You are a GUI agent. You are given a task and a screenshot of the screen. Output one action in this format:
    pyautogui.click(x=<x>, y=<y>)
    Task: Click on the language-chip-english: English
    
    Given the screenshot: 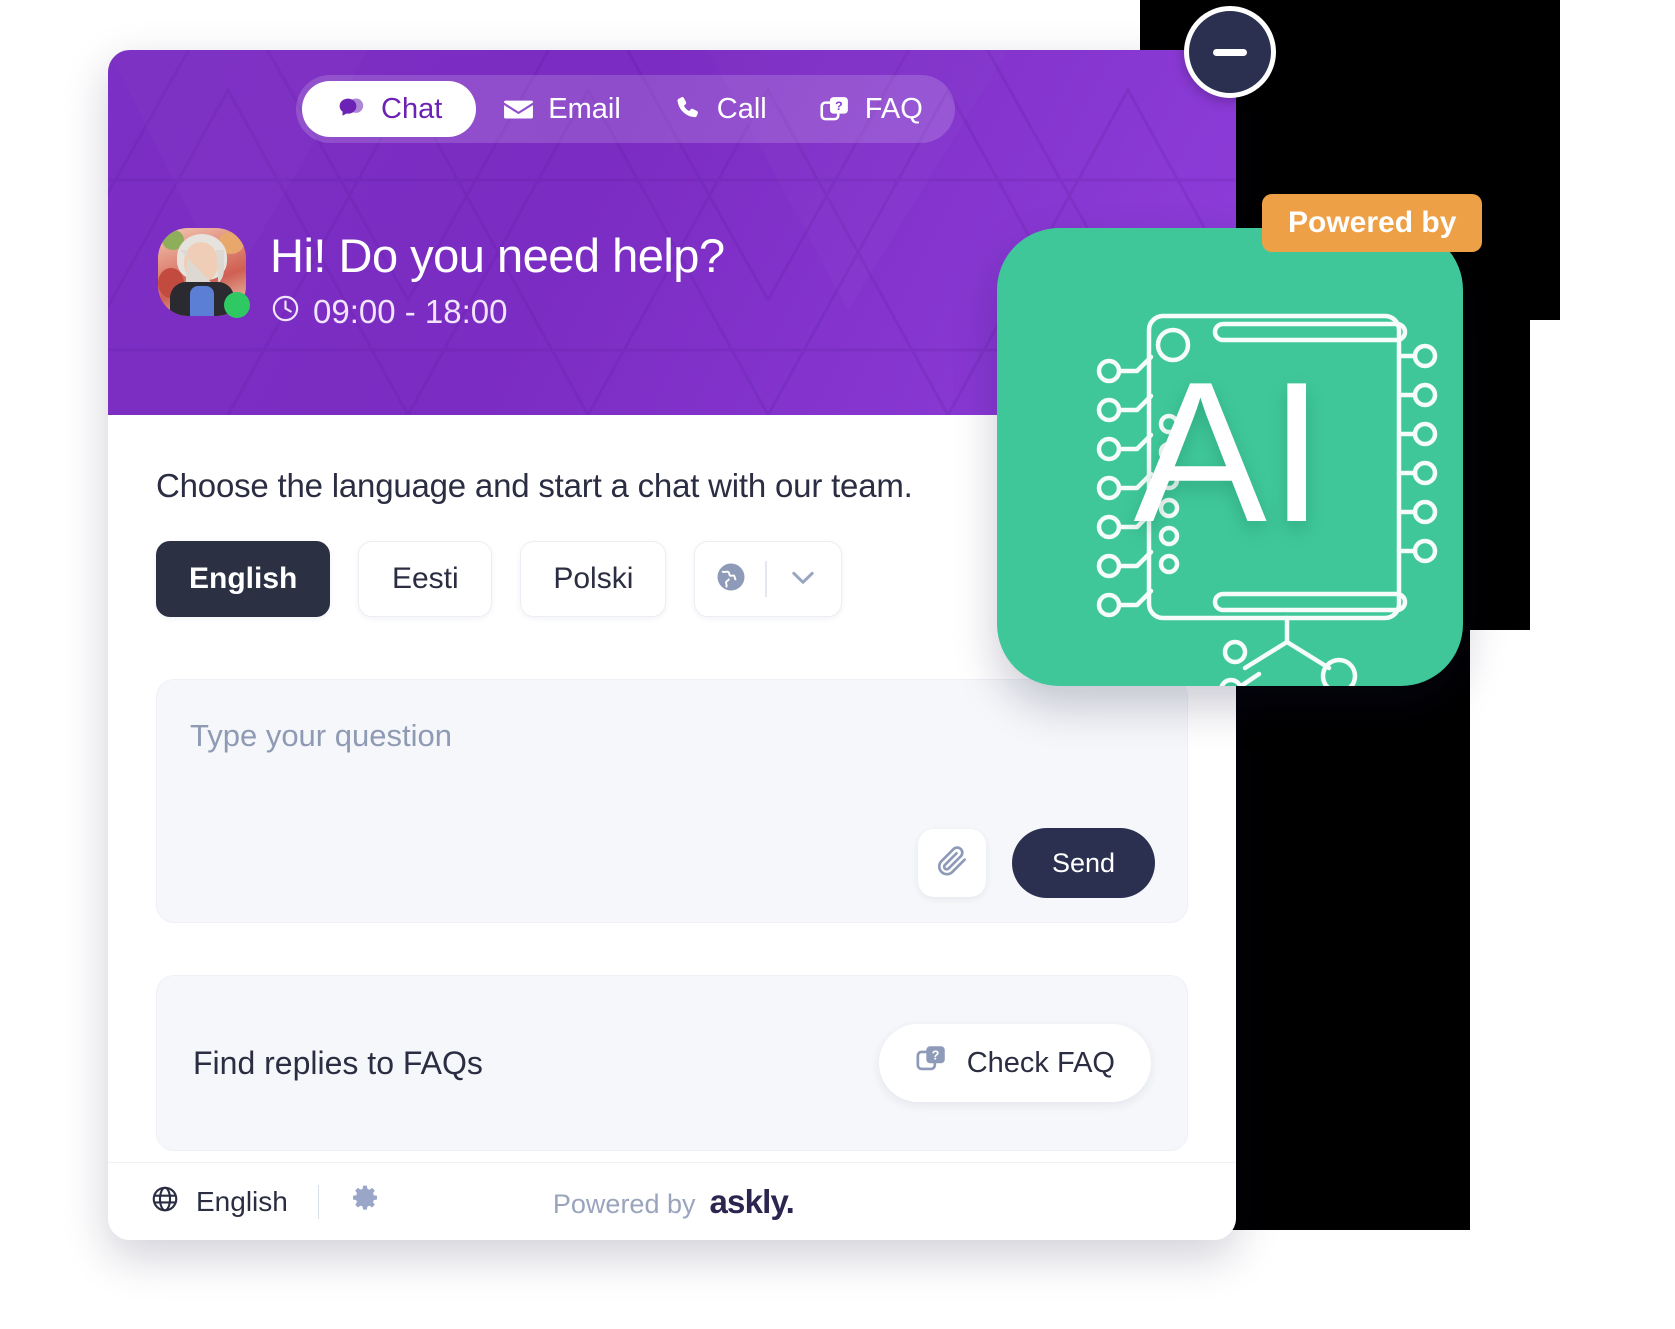 What is the action you would take?
    pyautogui.click(x=243, y=579)
    